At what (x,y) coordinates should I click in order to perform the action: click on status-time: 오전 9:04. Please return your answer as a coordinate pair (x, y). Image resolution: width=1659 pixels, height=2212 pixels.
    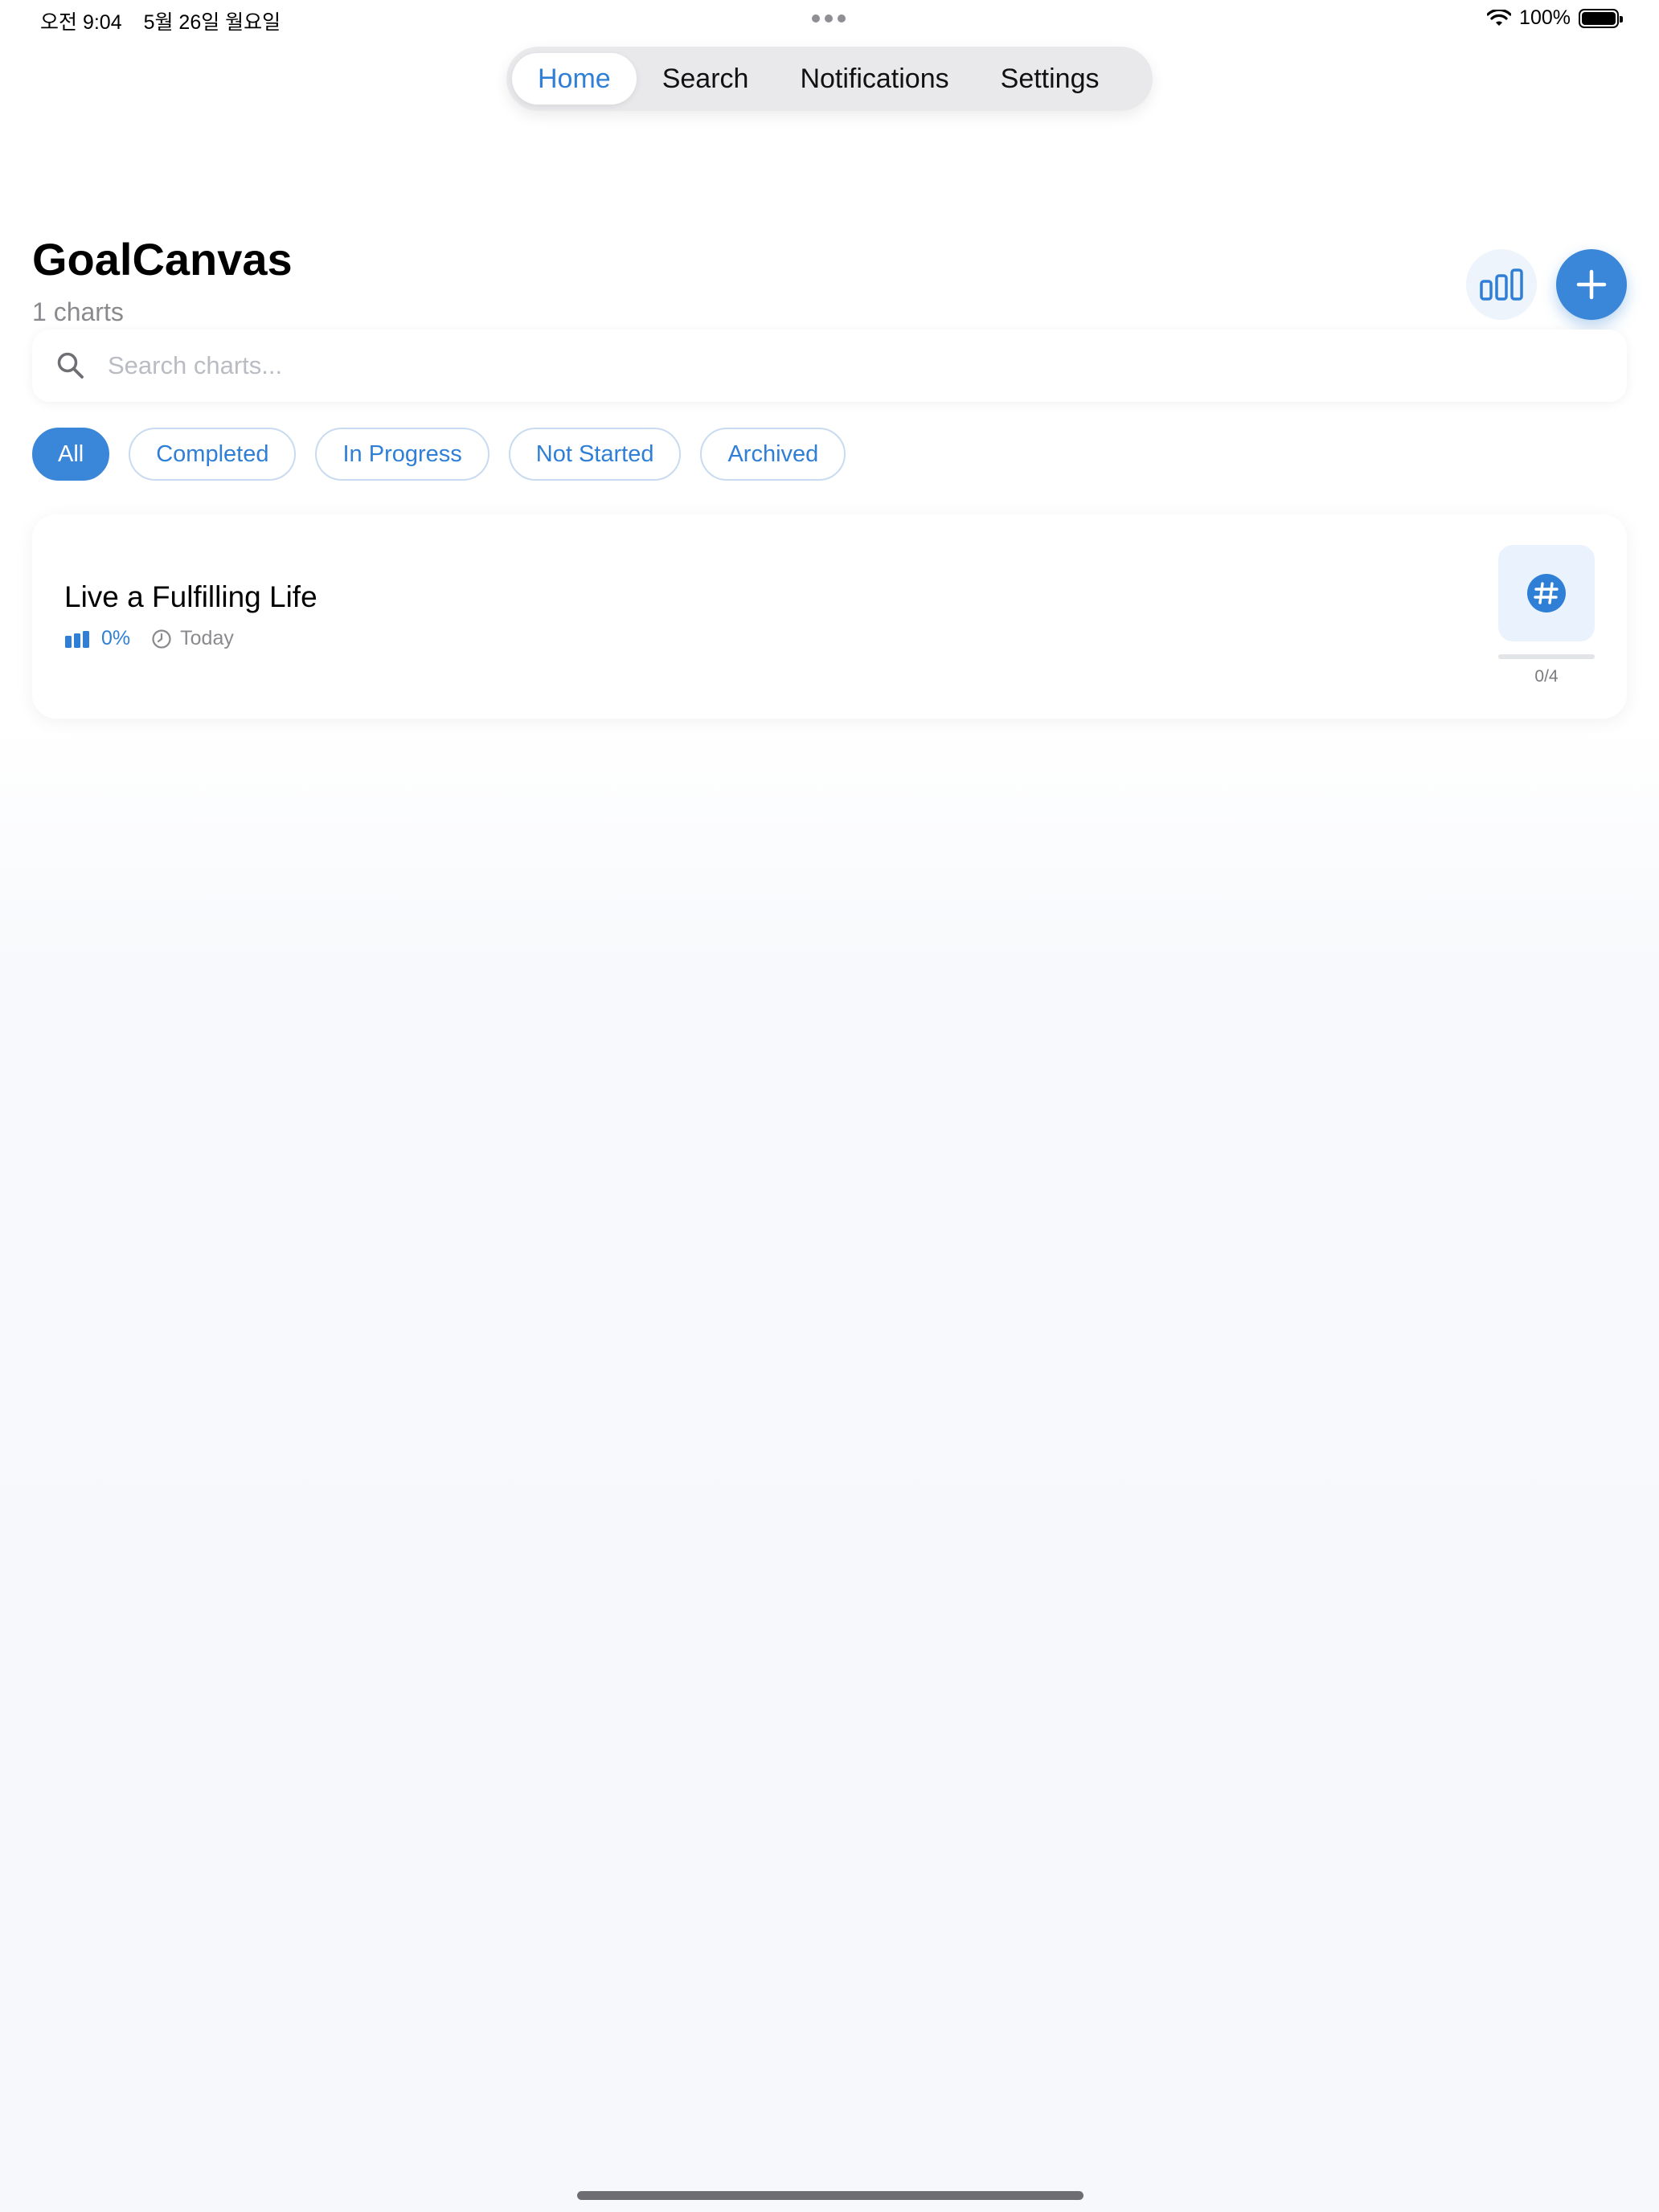
    Looking at the image, I should click on (81, 22).